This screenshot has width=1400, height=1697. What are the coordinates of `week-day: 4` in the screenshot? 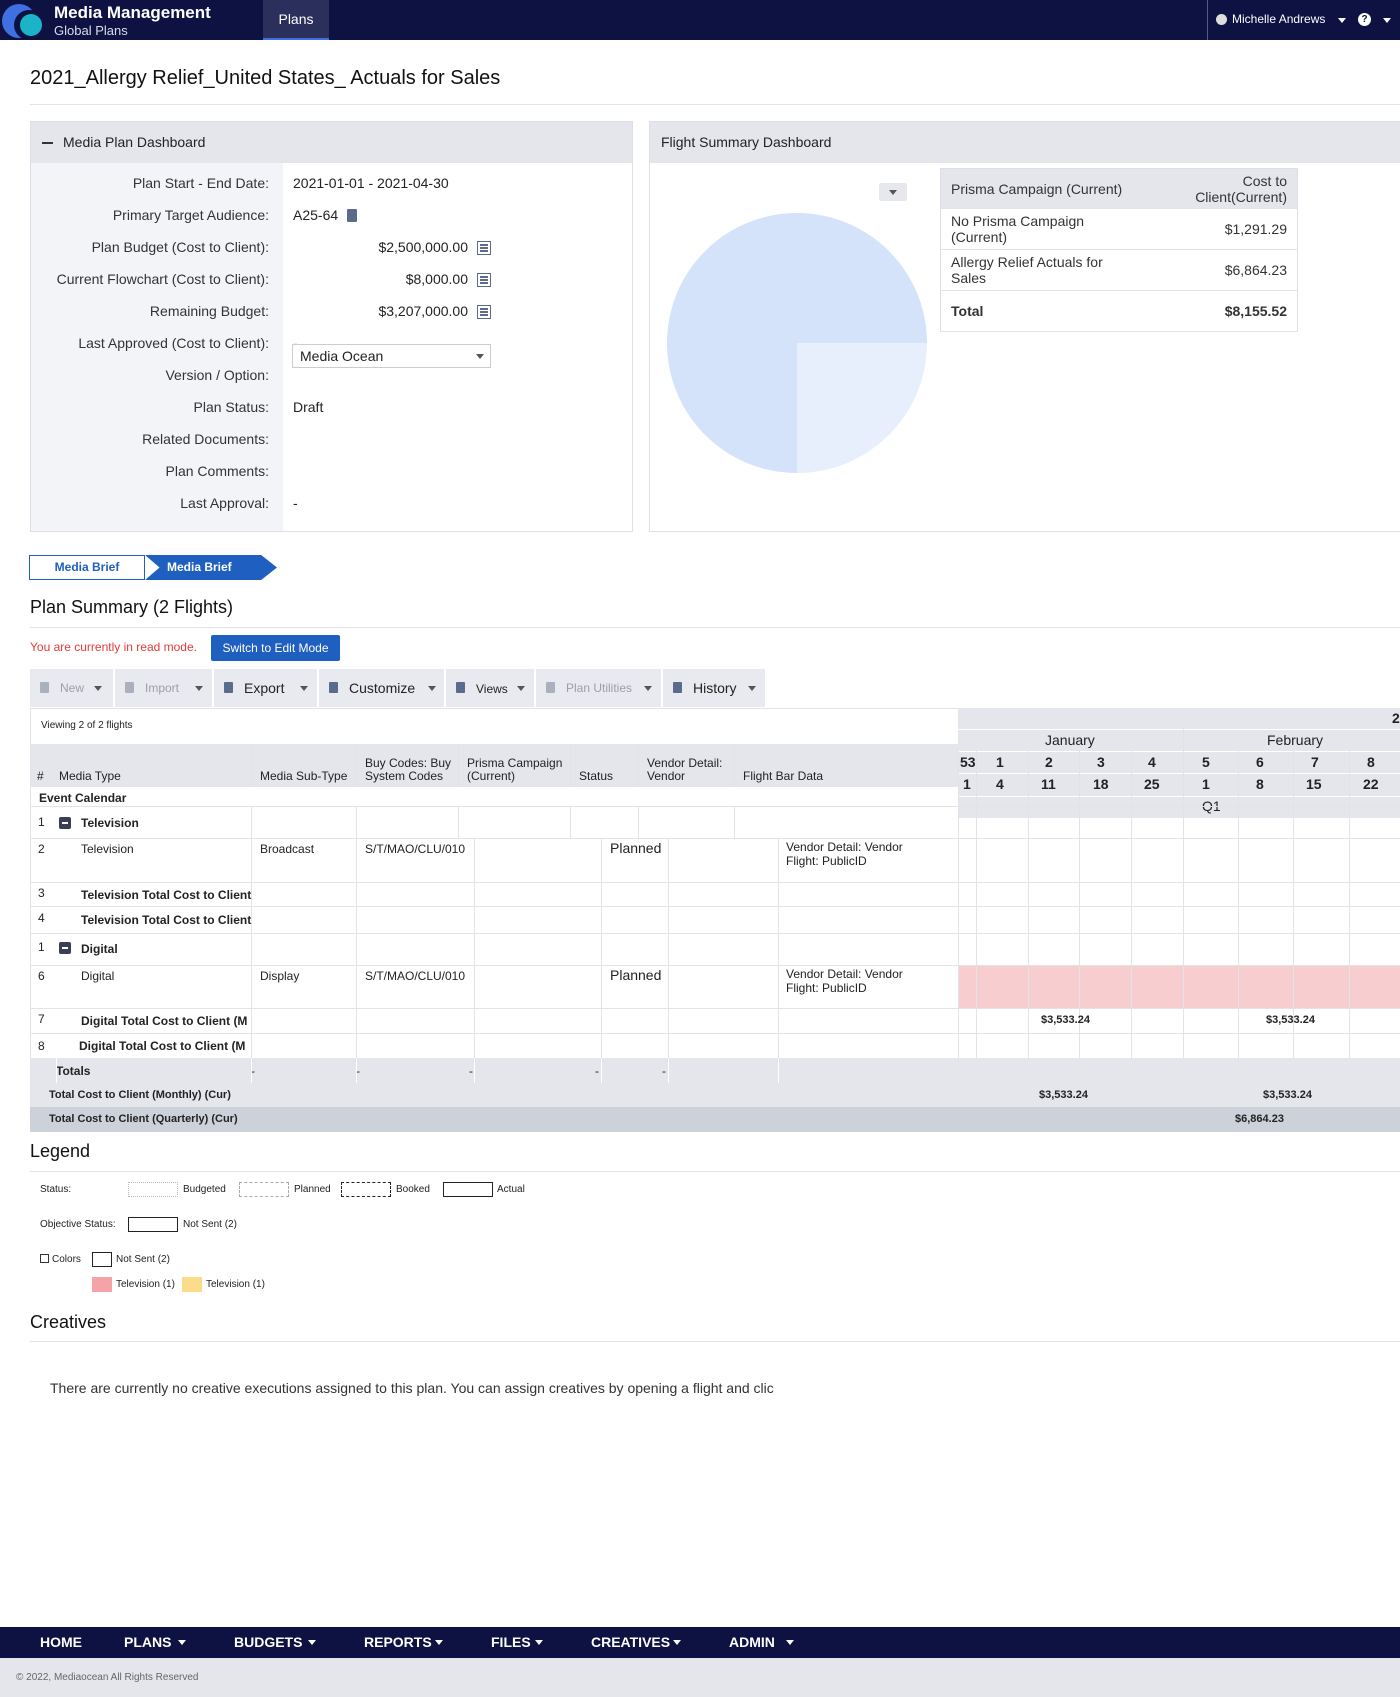 It's located at (1000, 784).